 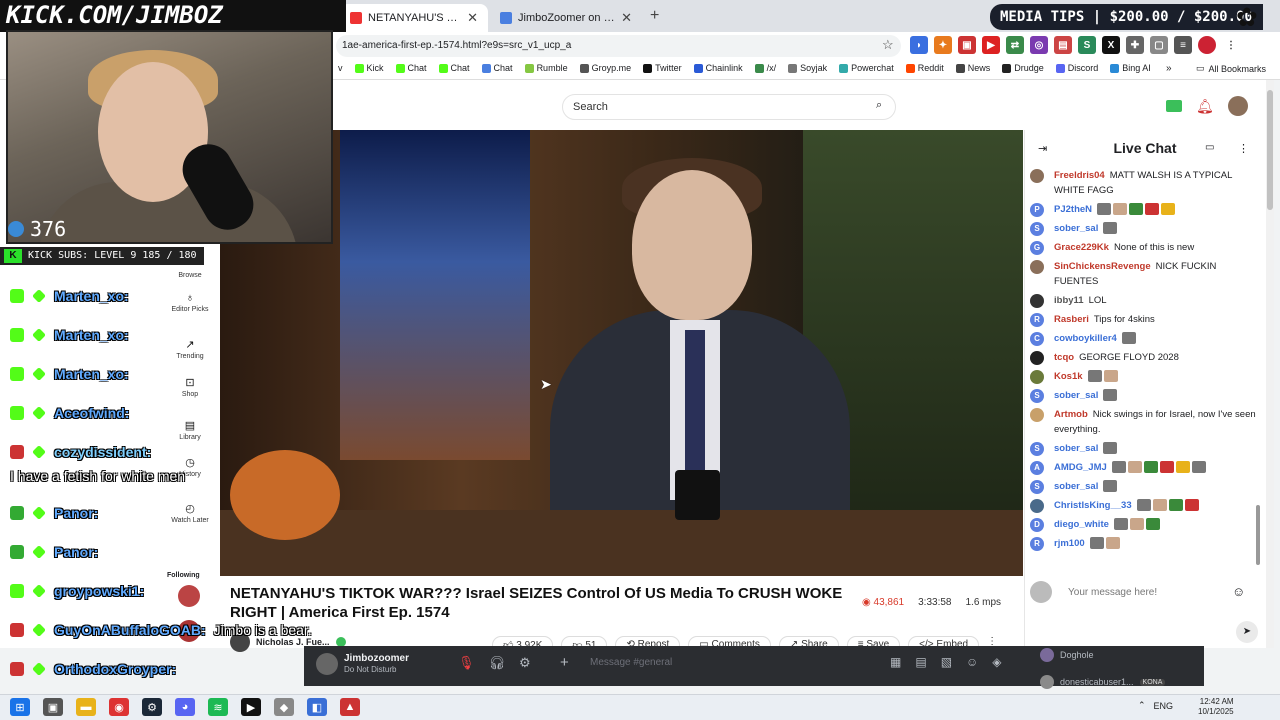 I want to click on chat-username: PJ2theN, so click(x=1073, y=209).